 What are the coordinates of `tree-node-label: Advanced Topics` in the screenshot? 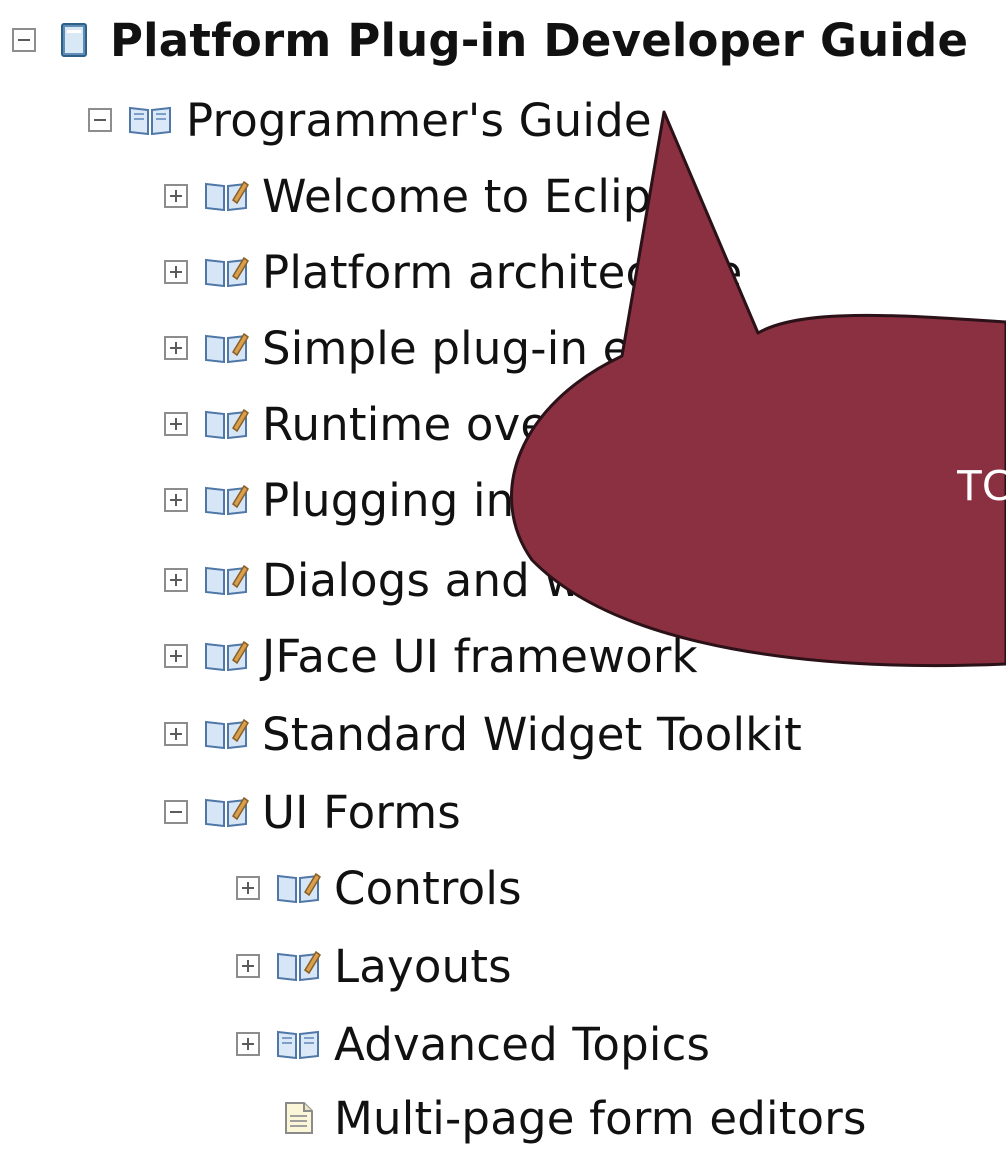 It's located at (522, 1044).